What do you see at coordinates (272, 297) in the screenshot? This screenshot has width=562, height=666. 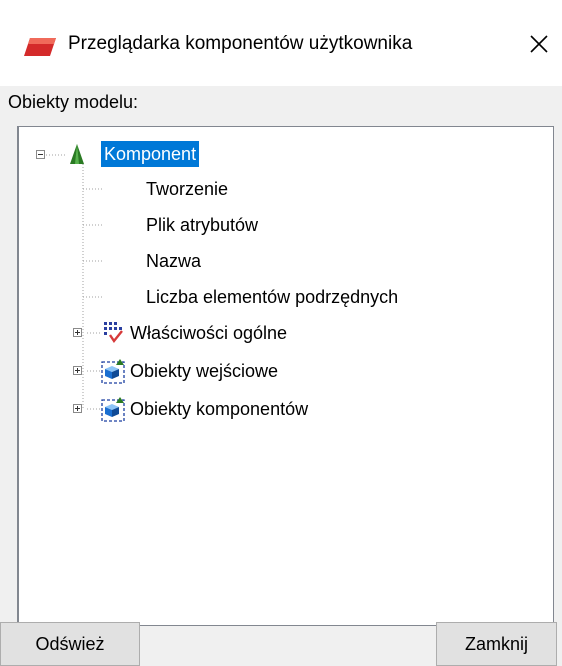 I see `tree-node-liczba-elementow: Liczba elementów podrzędnych` at bounding box center [272, 297].